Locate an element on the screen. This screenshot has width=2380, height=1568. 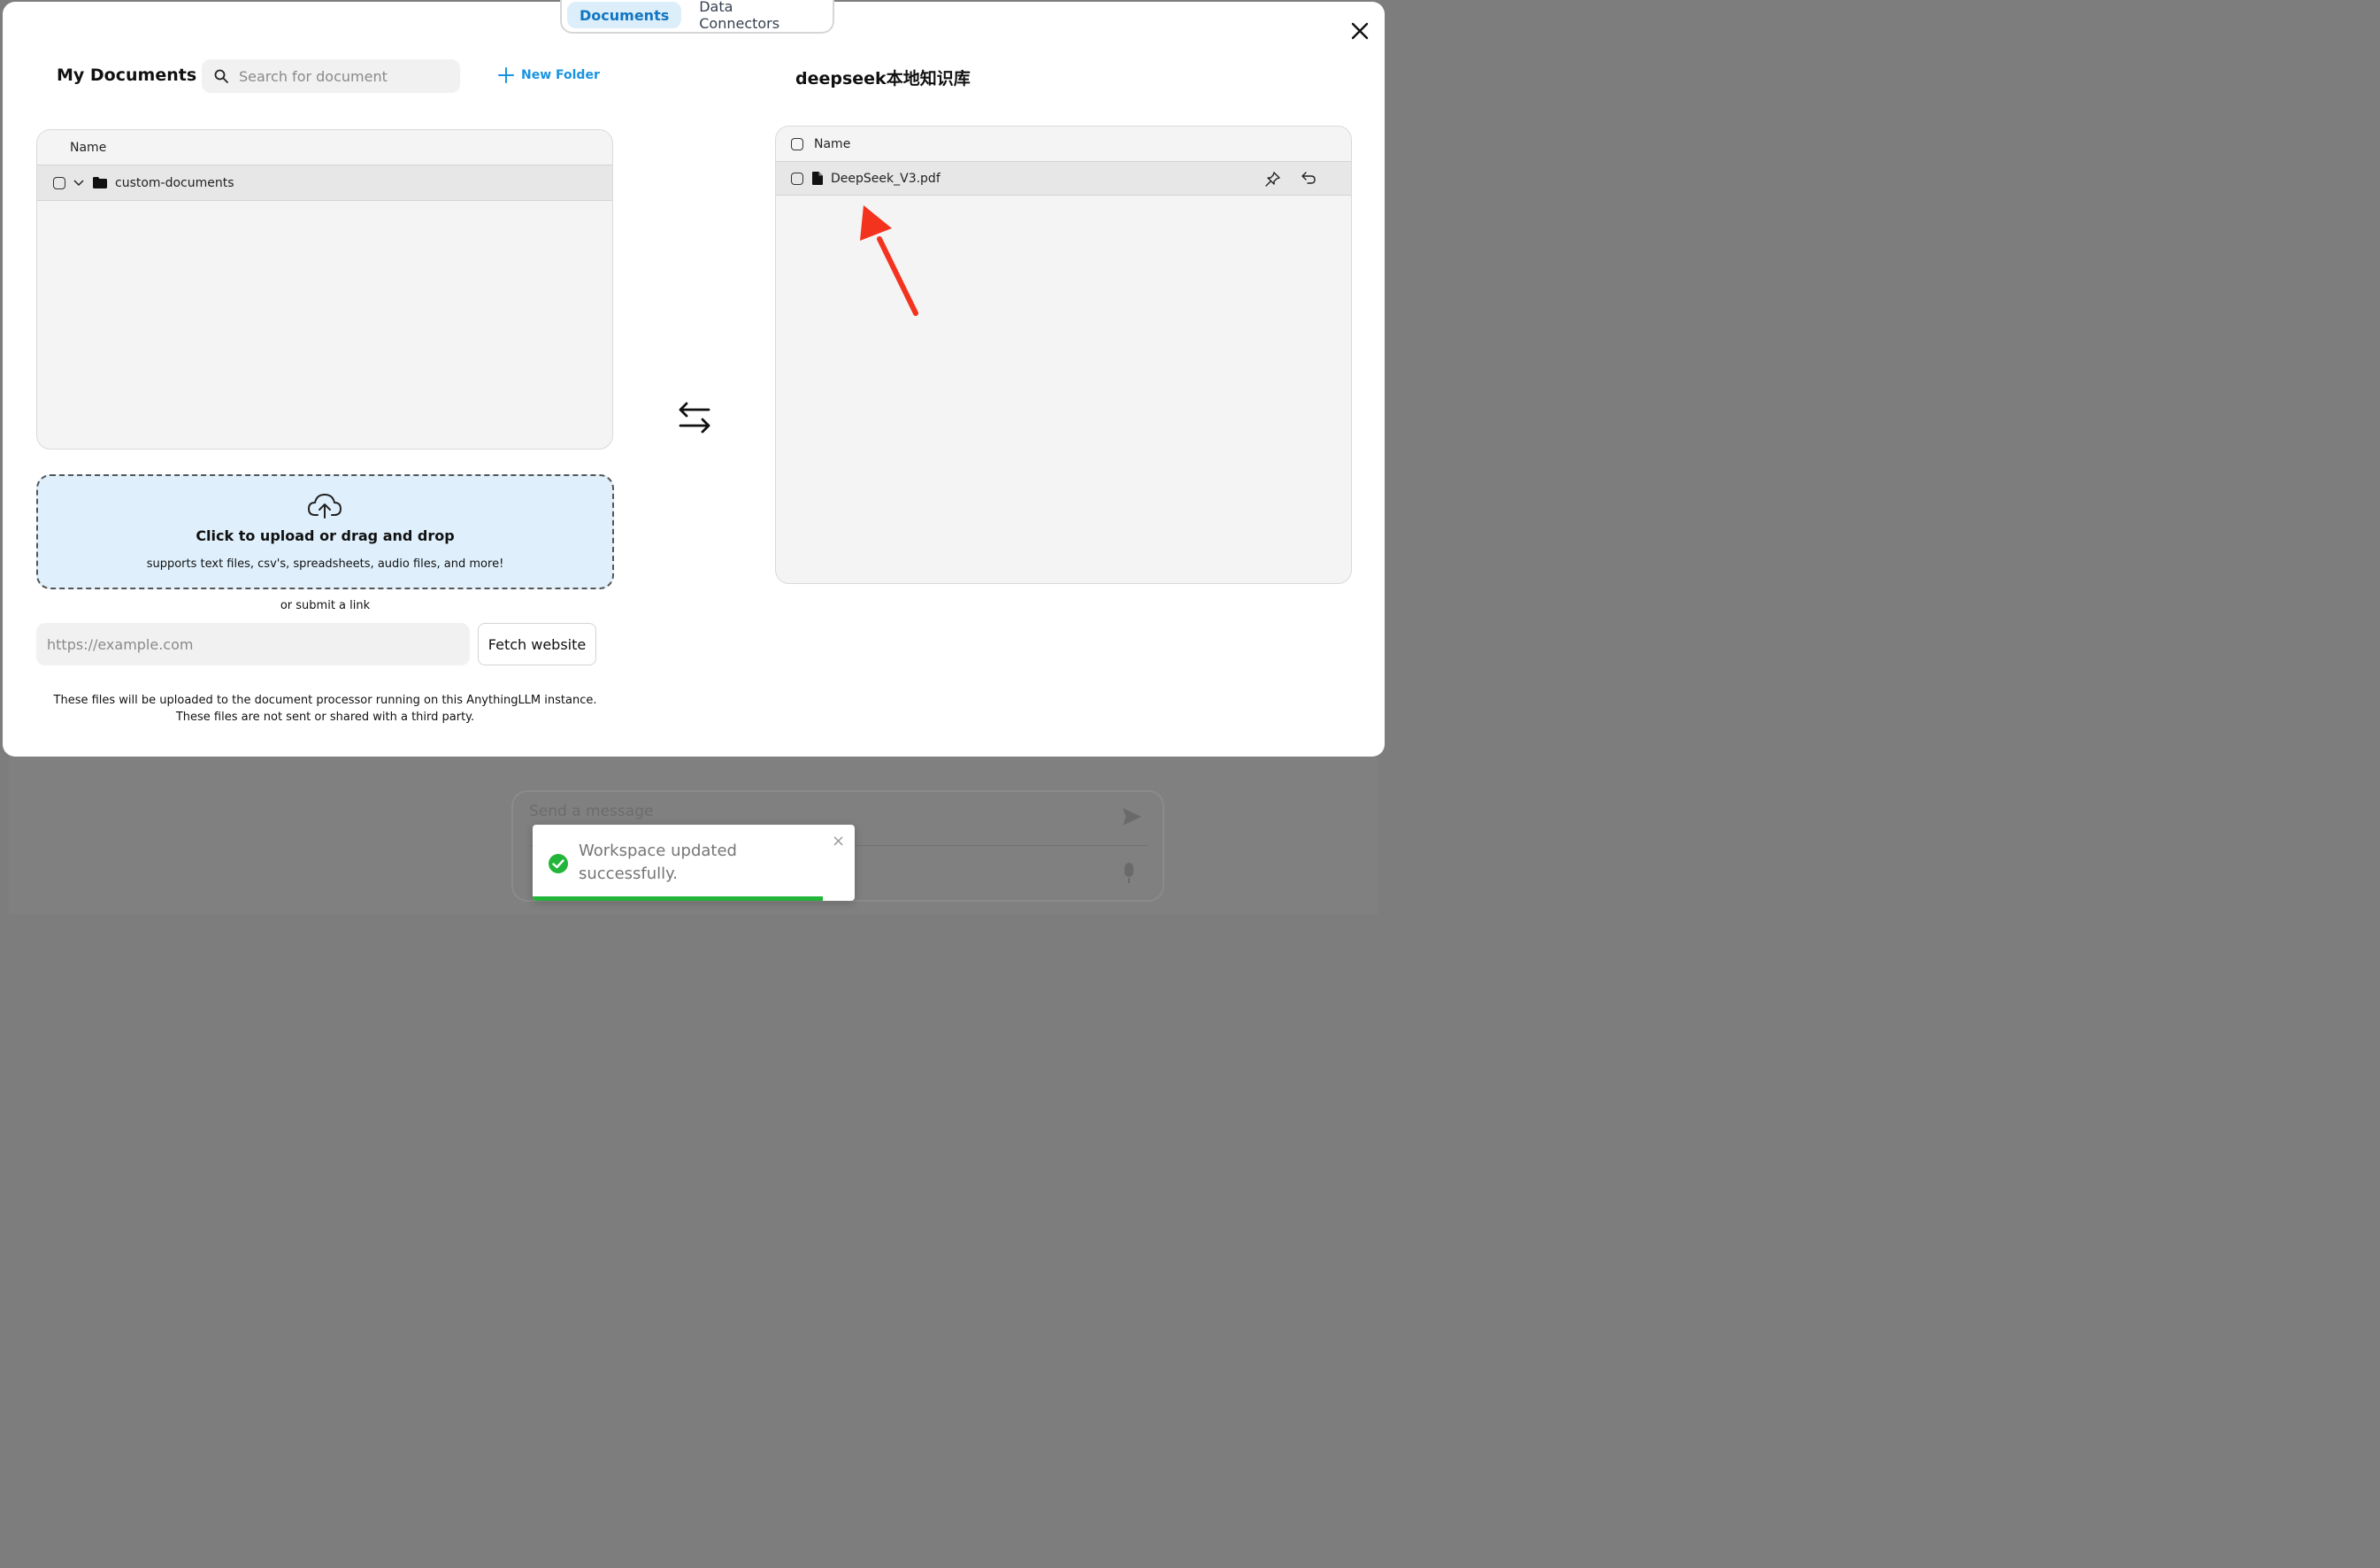
toast-progress-bar is located at coordinates (678, 898).